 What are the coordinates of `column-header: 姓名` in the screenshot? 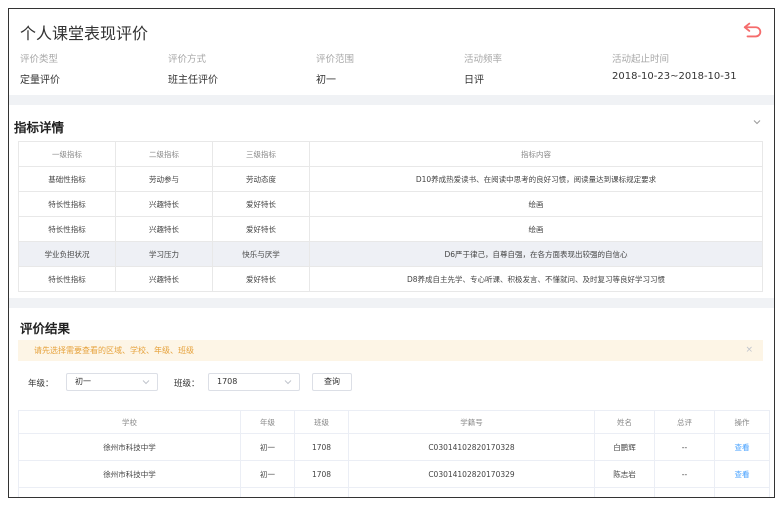 It's located at (624, 422).